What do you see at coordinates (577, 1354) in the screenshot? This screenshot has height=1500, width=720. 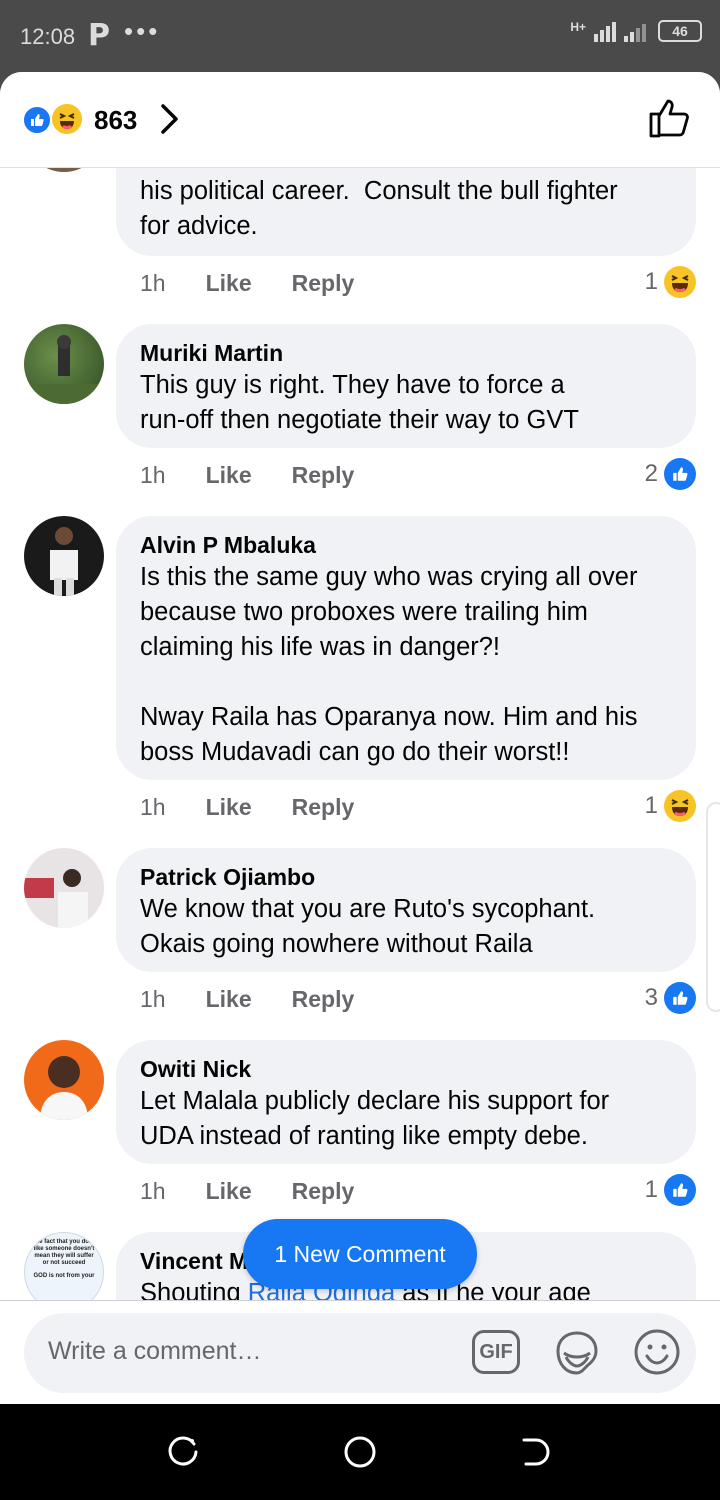 I see `sticker-icon` at bounding box center [577, 1354].